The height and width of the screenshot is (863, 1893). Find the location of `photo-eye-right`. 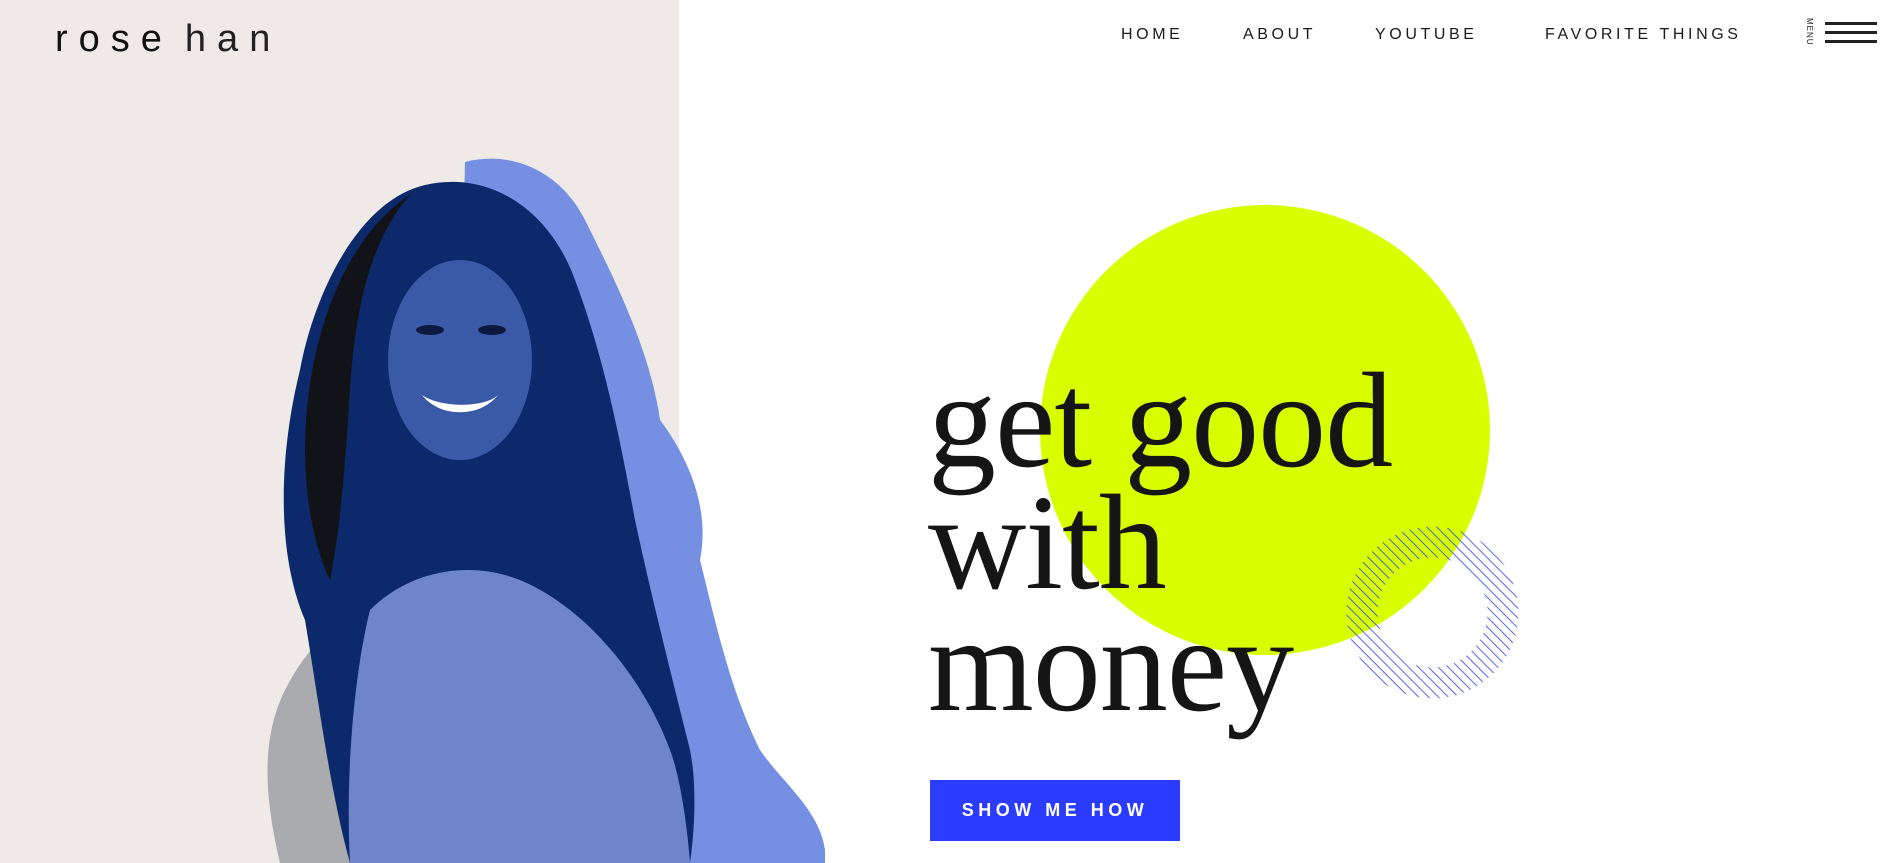

photo-eye-right is located at coordinates (492, 330).